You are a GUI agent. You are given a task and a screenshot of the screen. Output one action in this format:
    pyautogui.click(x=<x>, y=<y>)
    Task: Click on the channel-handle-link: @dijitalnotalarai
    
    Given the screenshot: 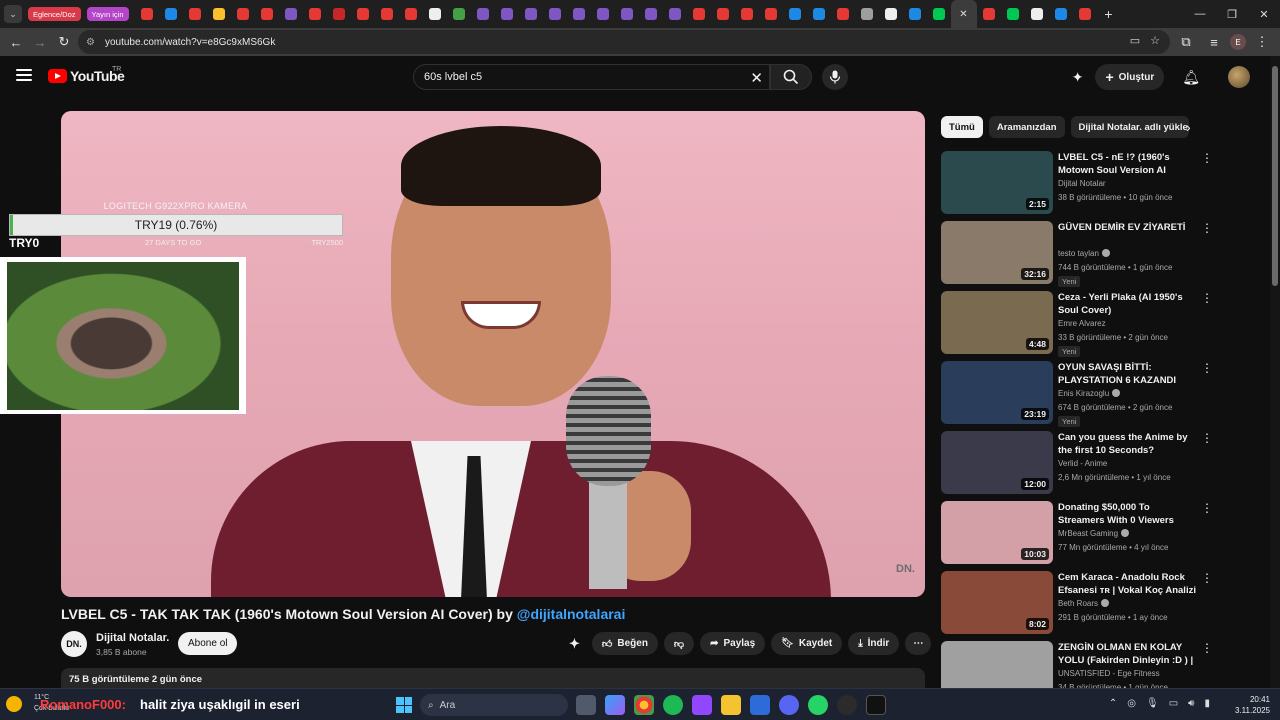 What is the action you would take?
    pyautogui.click(x=571, y=614)
    